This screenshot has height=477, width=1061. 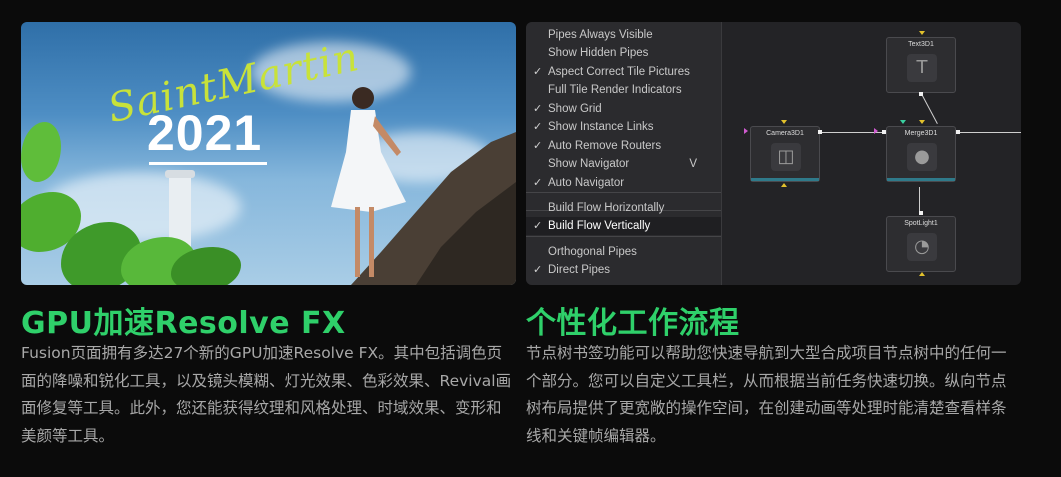 I want to click on input-port, so click(x=884, y=132).